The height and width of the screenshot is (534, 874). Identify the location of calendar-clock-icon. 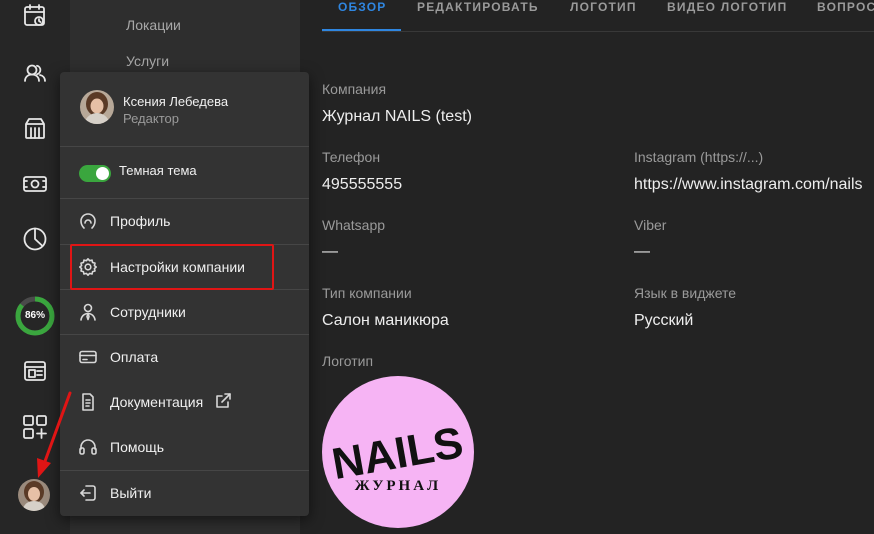
(35, 16).